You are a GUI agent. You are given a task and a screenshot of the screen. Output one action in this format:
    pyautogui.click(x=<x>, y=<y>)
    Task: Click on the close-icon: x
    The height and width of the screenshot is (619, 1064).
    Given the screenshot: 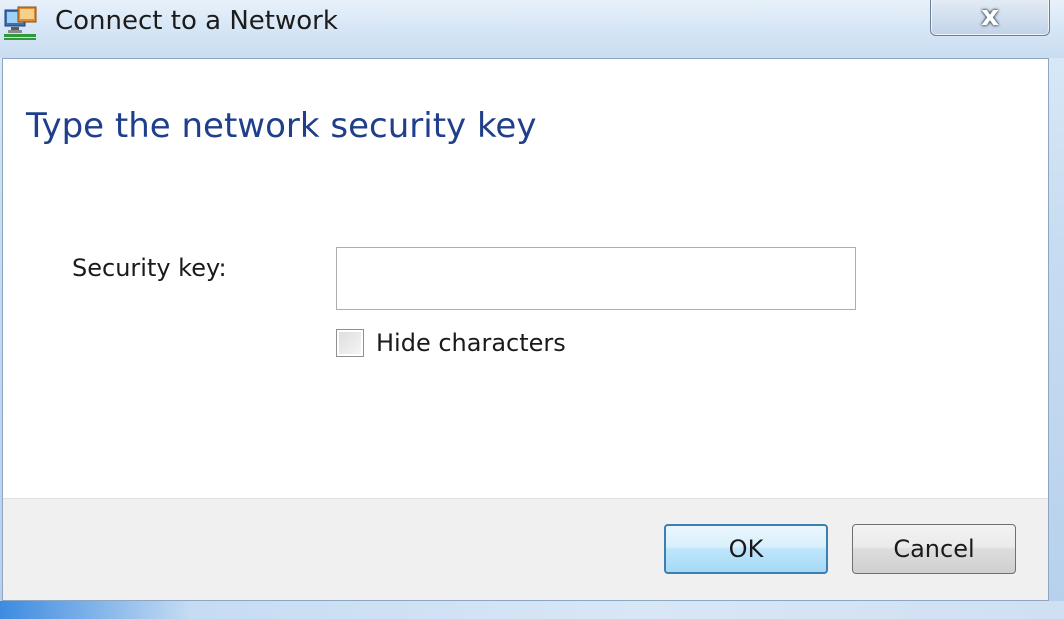 What is the action you would take?
    pyautogui.click(x=990, y=16)
    